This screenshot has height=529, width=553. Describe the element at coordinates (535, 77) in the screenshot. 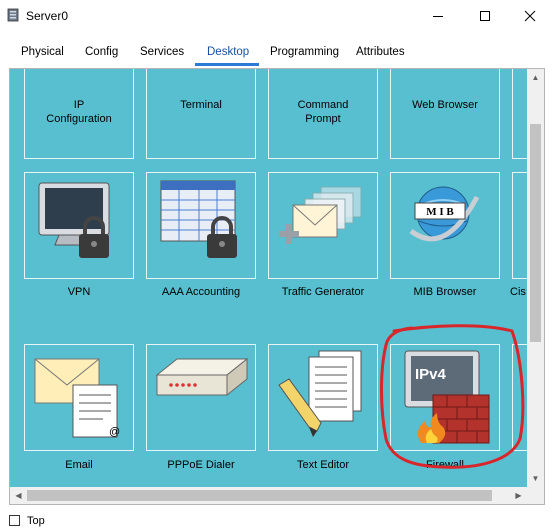

I see `scroll-up-icon: ▲` at that location.